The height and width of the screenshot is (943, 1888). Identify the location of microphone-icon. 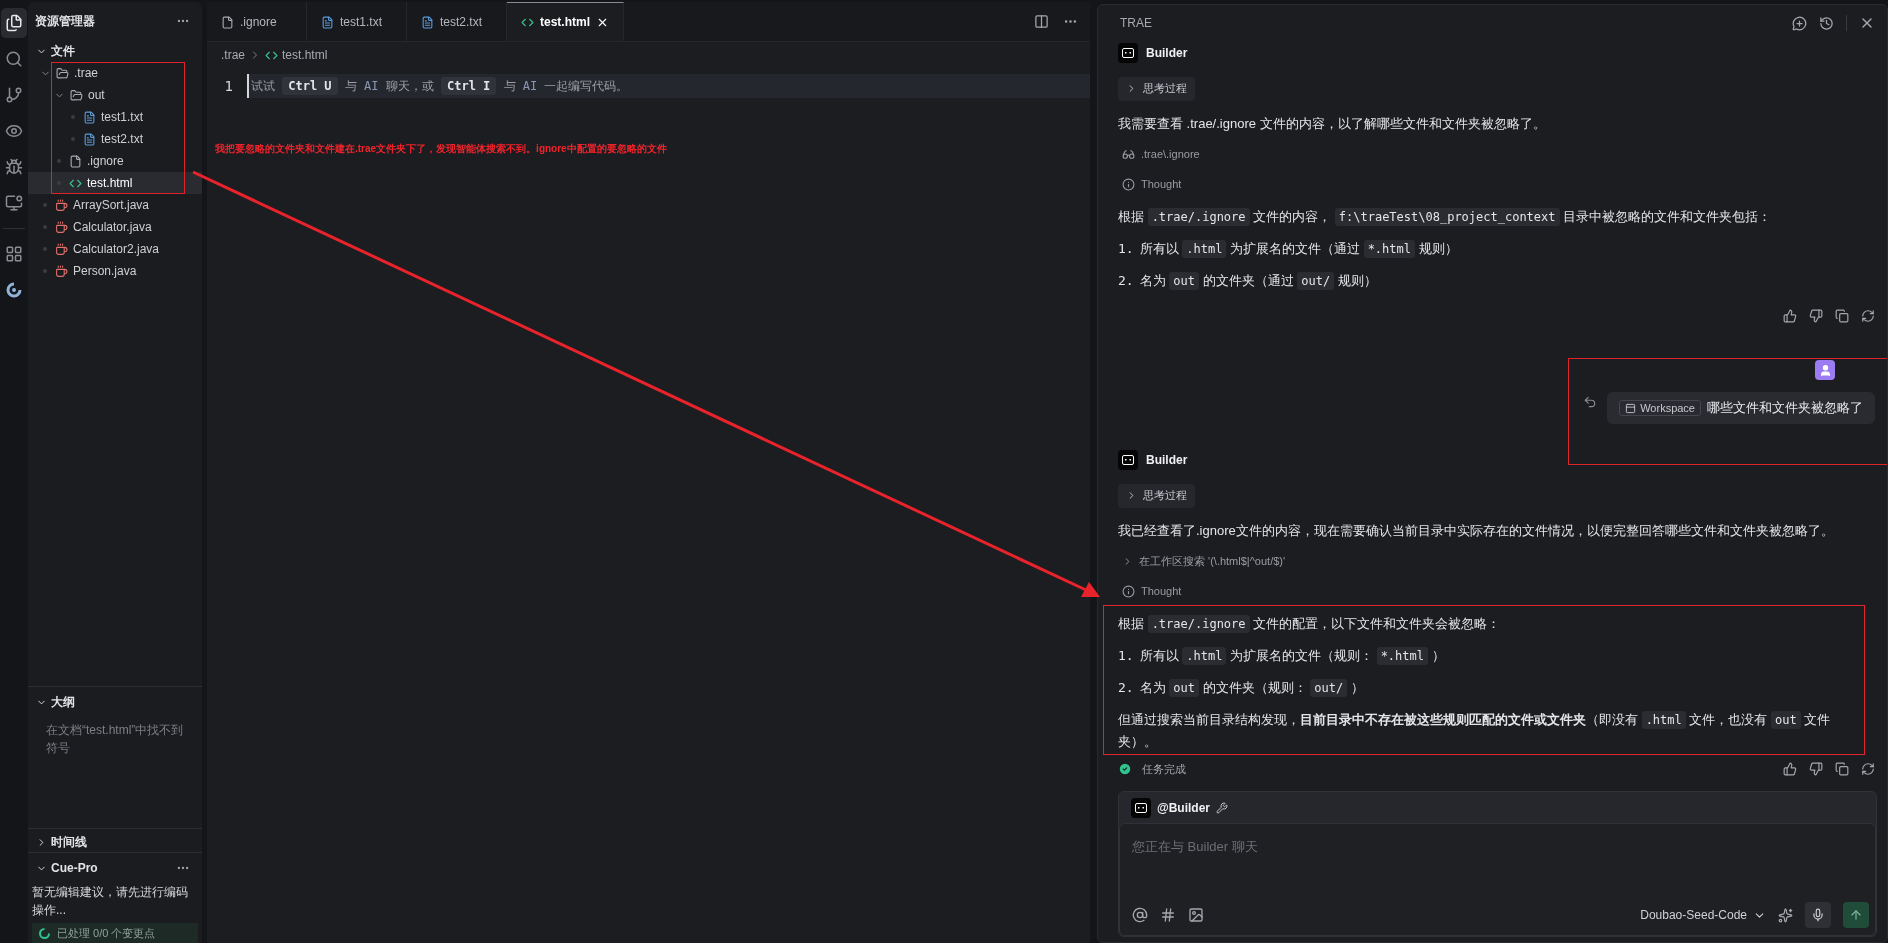
(1818, 915).